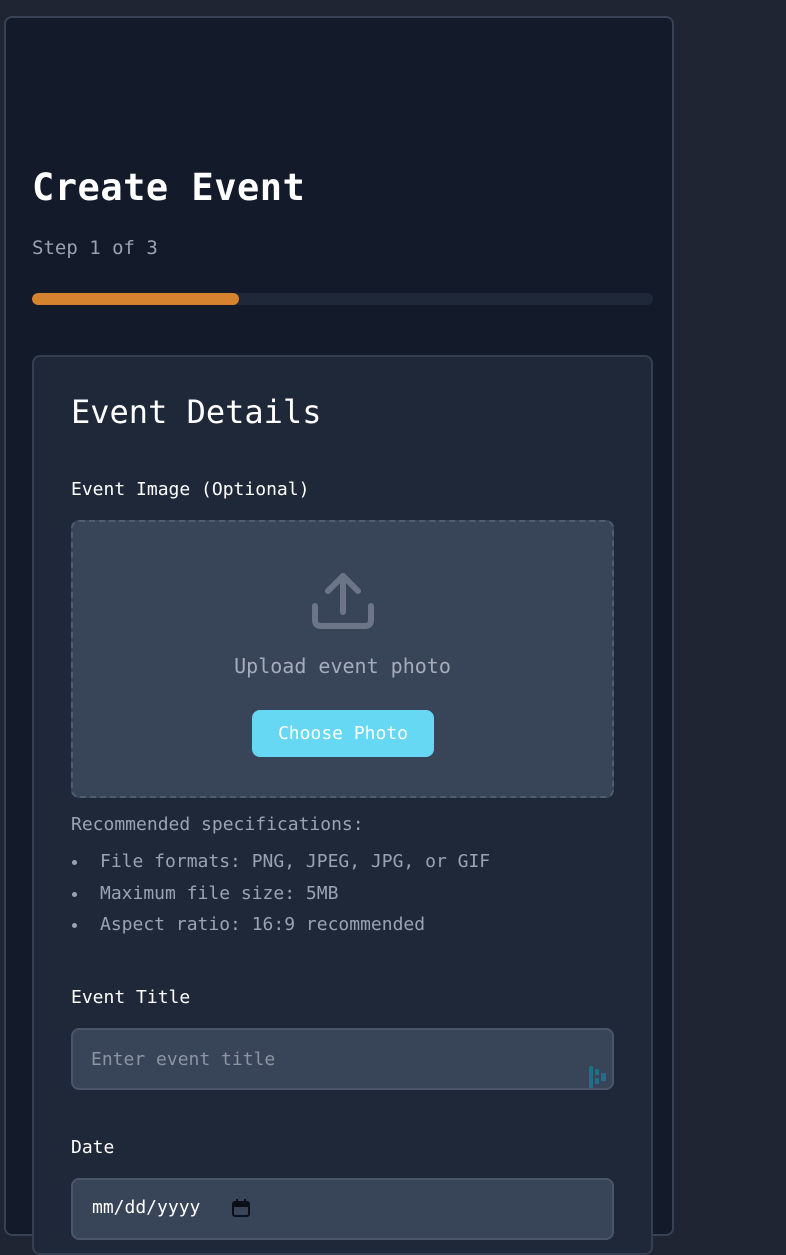 The image size is (786, 1255). I want to click on event-title-label: Event Title, so click(131, 997).